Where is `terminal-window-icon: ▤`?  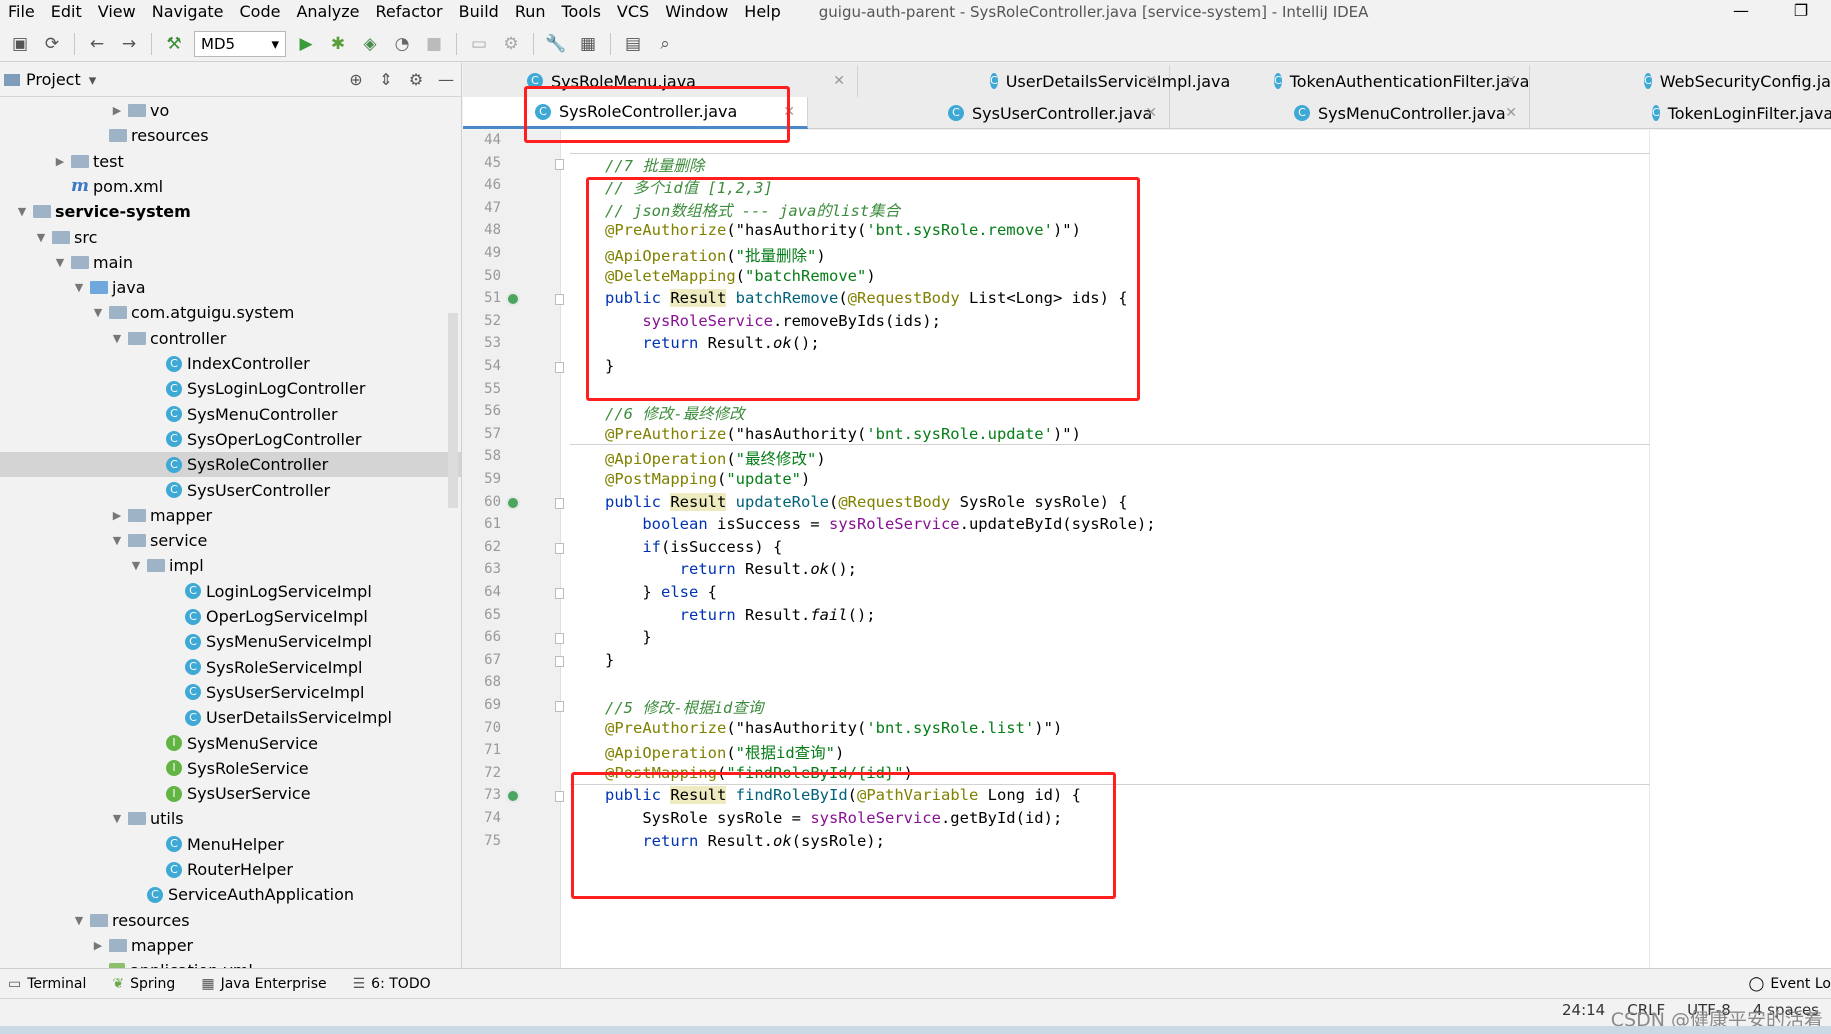 terminal-window-icon: ▤ is located at coordinates (633, 44).